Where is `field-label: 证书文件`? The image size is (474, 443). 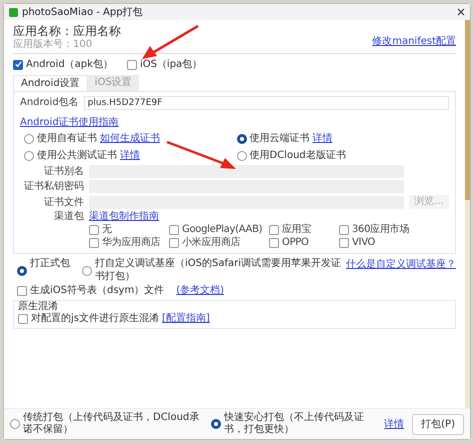 field-label: 证书文件 is located at coordinates (63, 202).